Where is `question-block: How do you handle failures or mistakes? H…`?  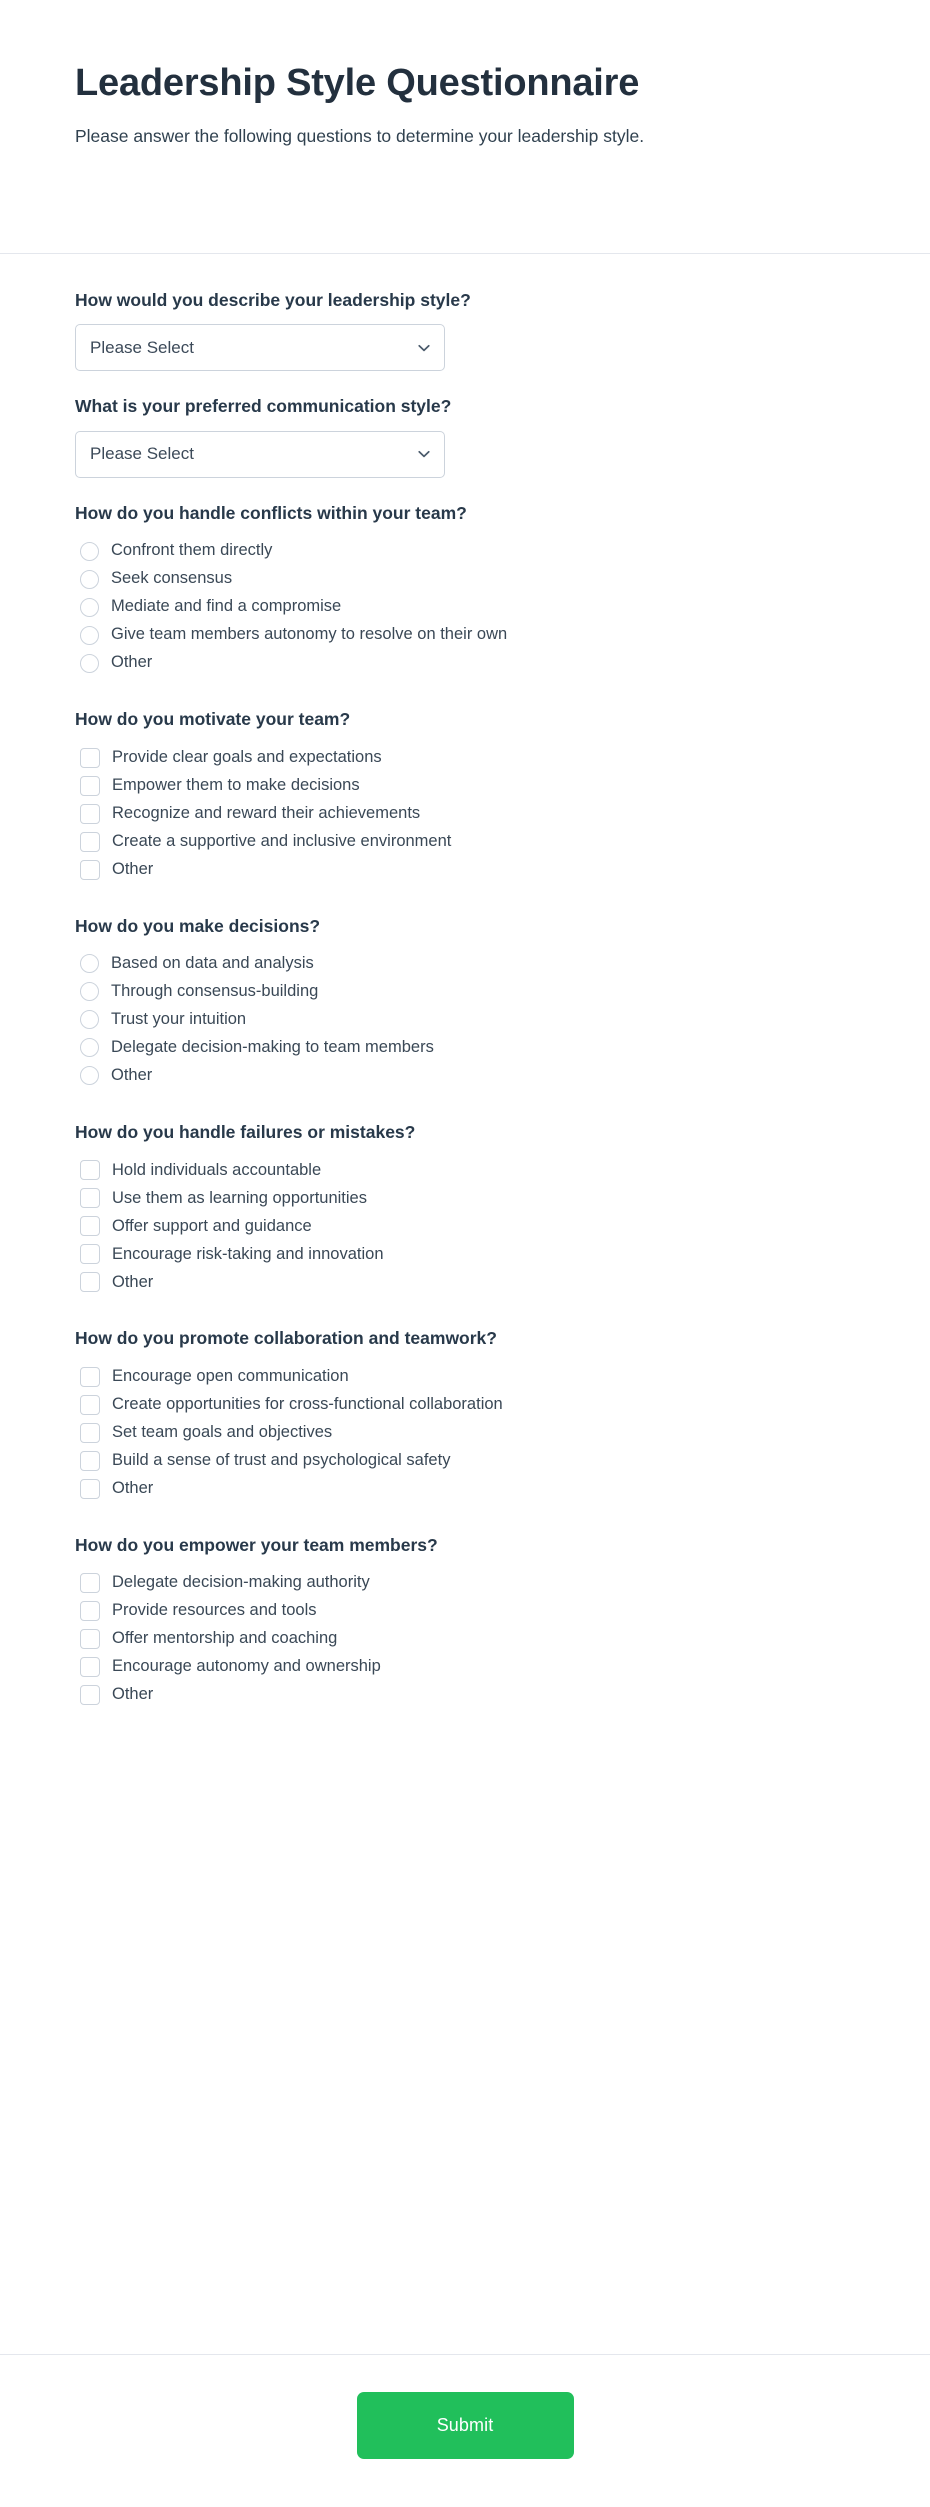 question-block: How do you handle failures or mistakes? H… is located at coordinates (465, 1208).